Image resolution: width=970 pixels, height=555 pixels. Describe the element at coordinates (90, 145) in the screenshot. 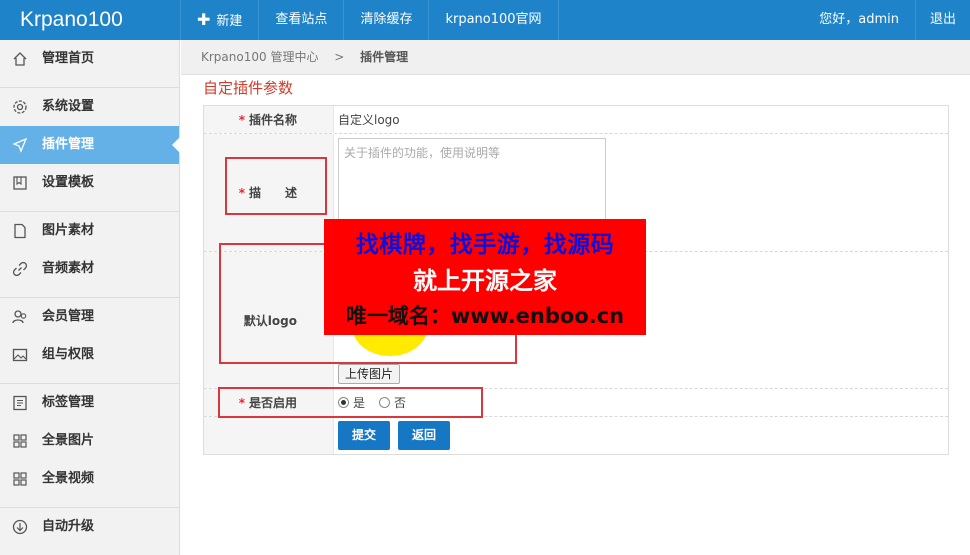

I see `sidebar-item-plugins: 插件管理` at that location.